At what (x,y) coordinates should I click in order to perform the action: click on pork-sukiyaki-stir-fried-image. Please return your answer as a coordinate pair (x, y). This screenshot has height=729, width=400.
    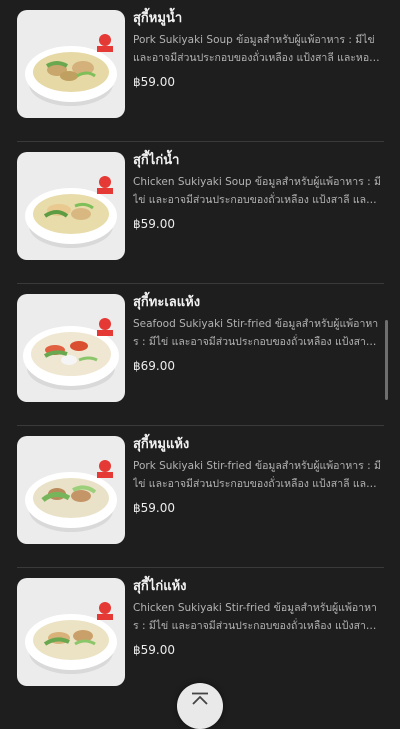
    Looking at the image, I should click on (71, 490).